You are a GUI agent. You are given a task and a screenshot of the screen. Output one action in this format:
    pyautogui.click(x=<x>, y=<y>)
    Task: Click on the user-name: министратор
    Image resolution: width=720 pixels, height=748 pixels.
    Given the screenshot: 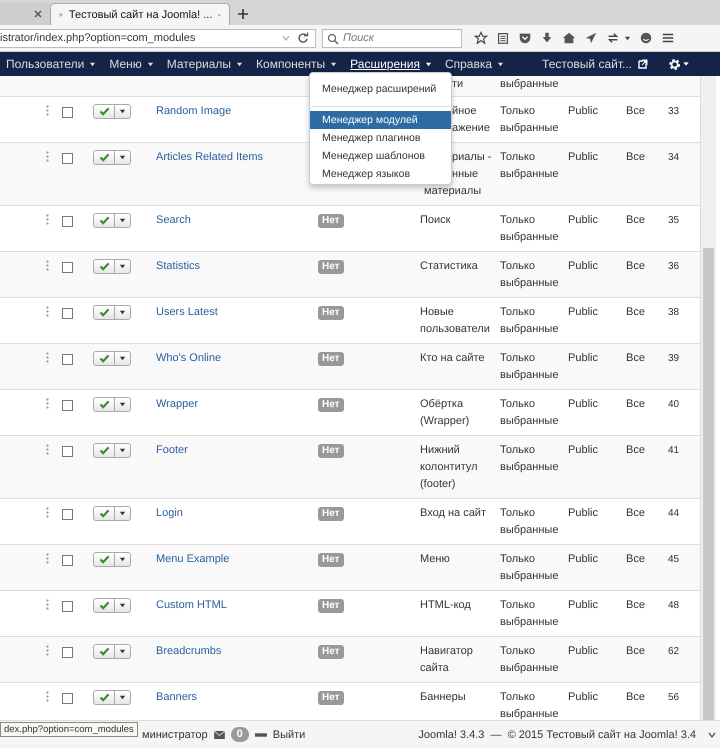 What is the action you would take?
    pyautogui.click(x=175, y=734)
    